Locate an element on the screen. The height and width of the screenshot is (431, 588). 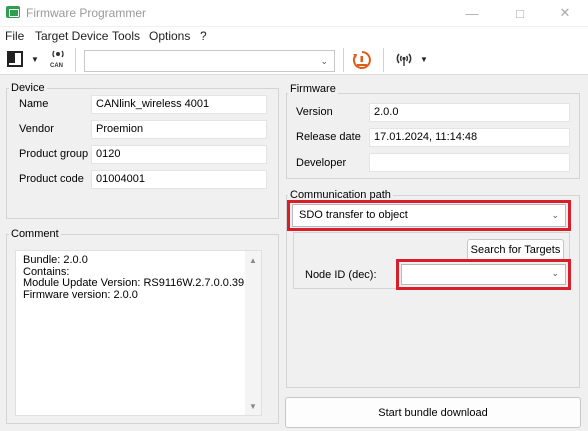
device-vendor-label: Vendor is located at coordinates (36, 129).